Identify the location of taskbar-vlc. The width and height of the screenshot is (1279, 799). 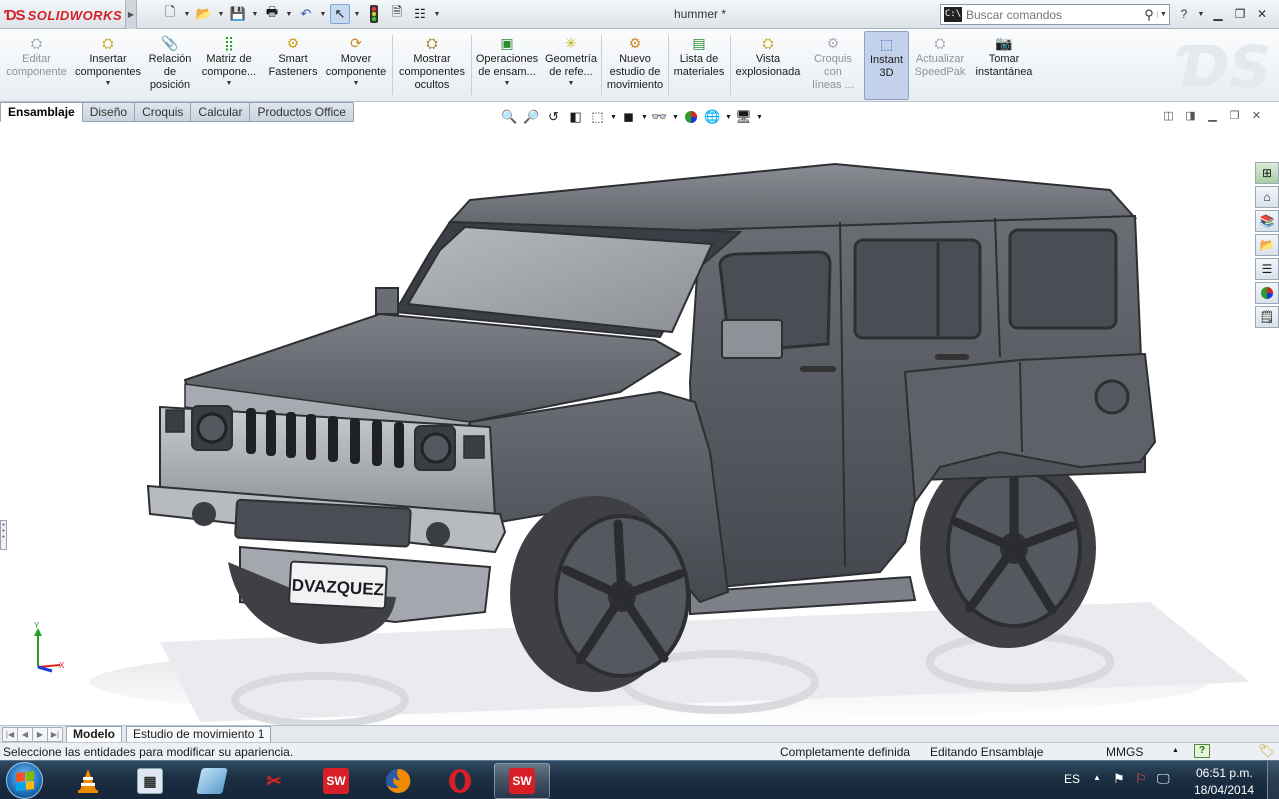
(88, 781).